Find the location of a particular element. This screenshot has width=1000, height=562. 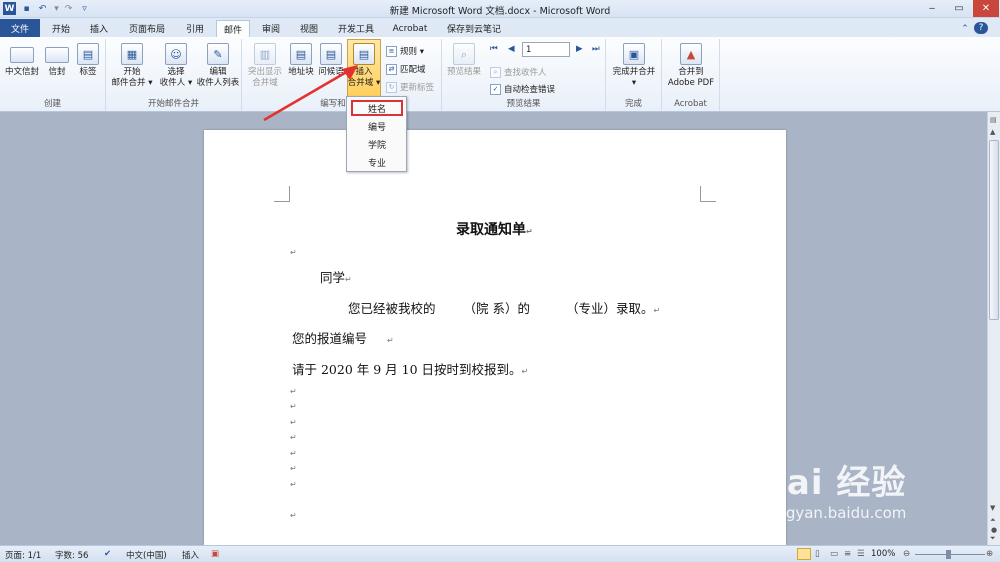

select-recipients-button: ☺ 选择 收件人 ▾ is located at coordinates (176, 66).